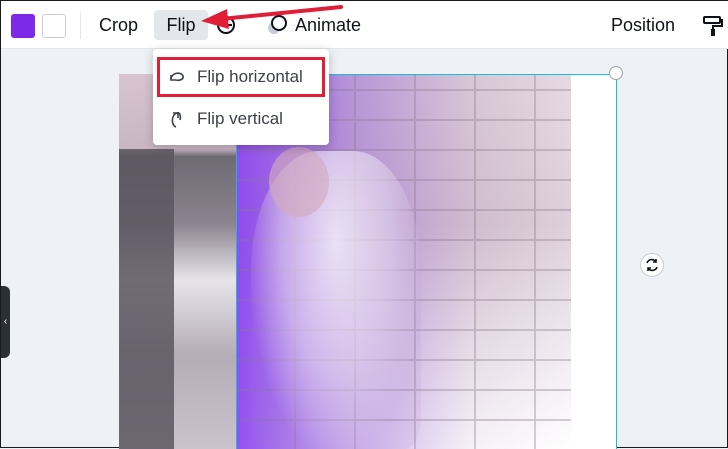 This screenshot has height=449, width=728. Describe the element at coordinates (177, 77) in the screenshot. I see `flip-horizontal-icon` at that location.